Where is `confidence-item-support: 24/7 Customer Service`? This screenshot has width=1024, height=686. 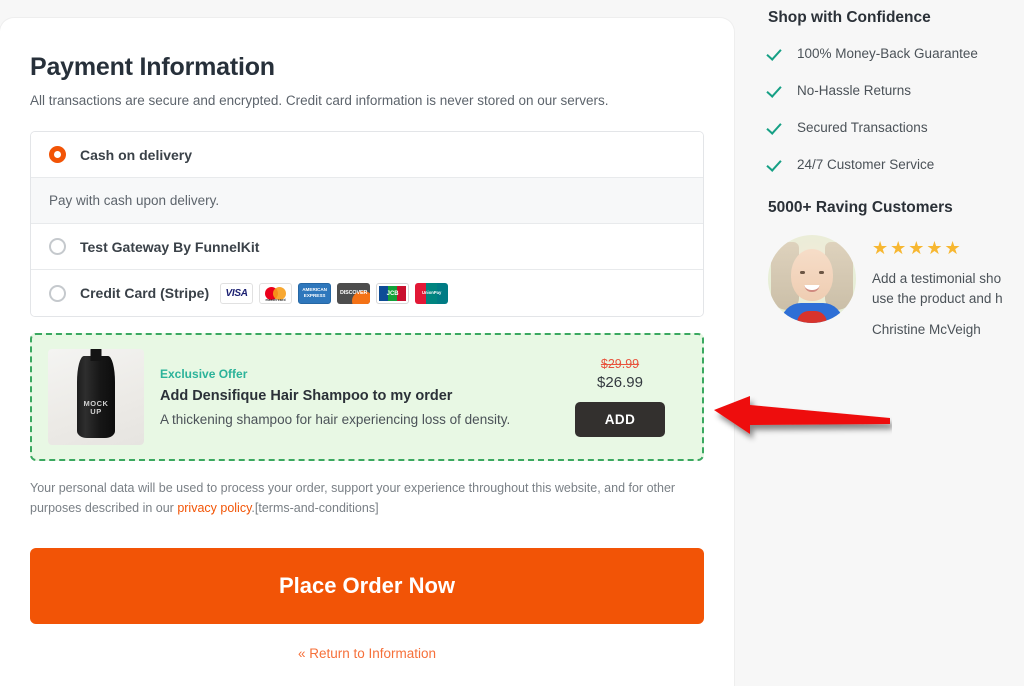
confidence-item-support: 24/7 Customer Service is located at coordinates (896, 164).